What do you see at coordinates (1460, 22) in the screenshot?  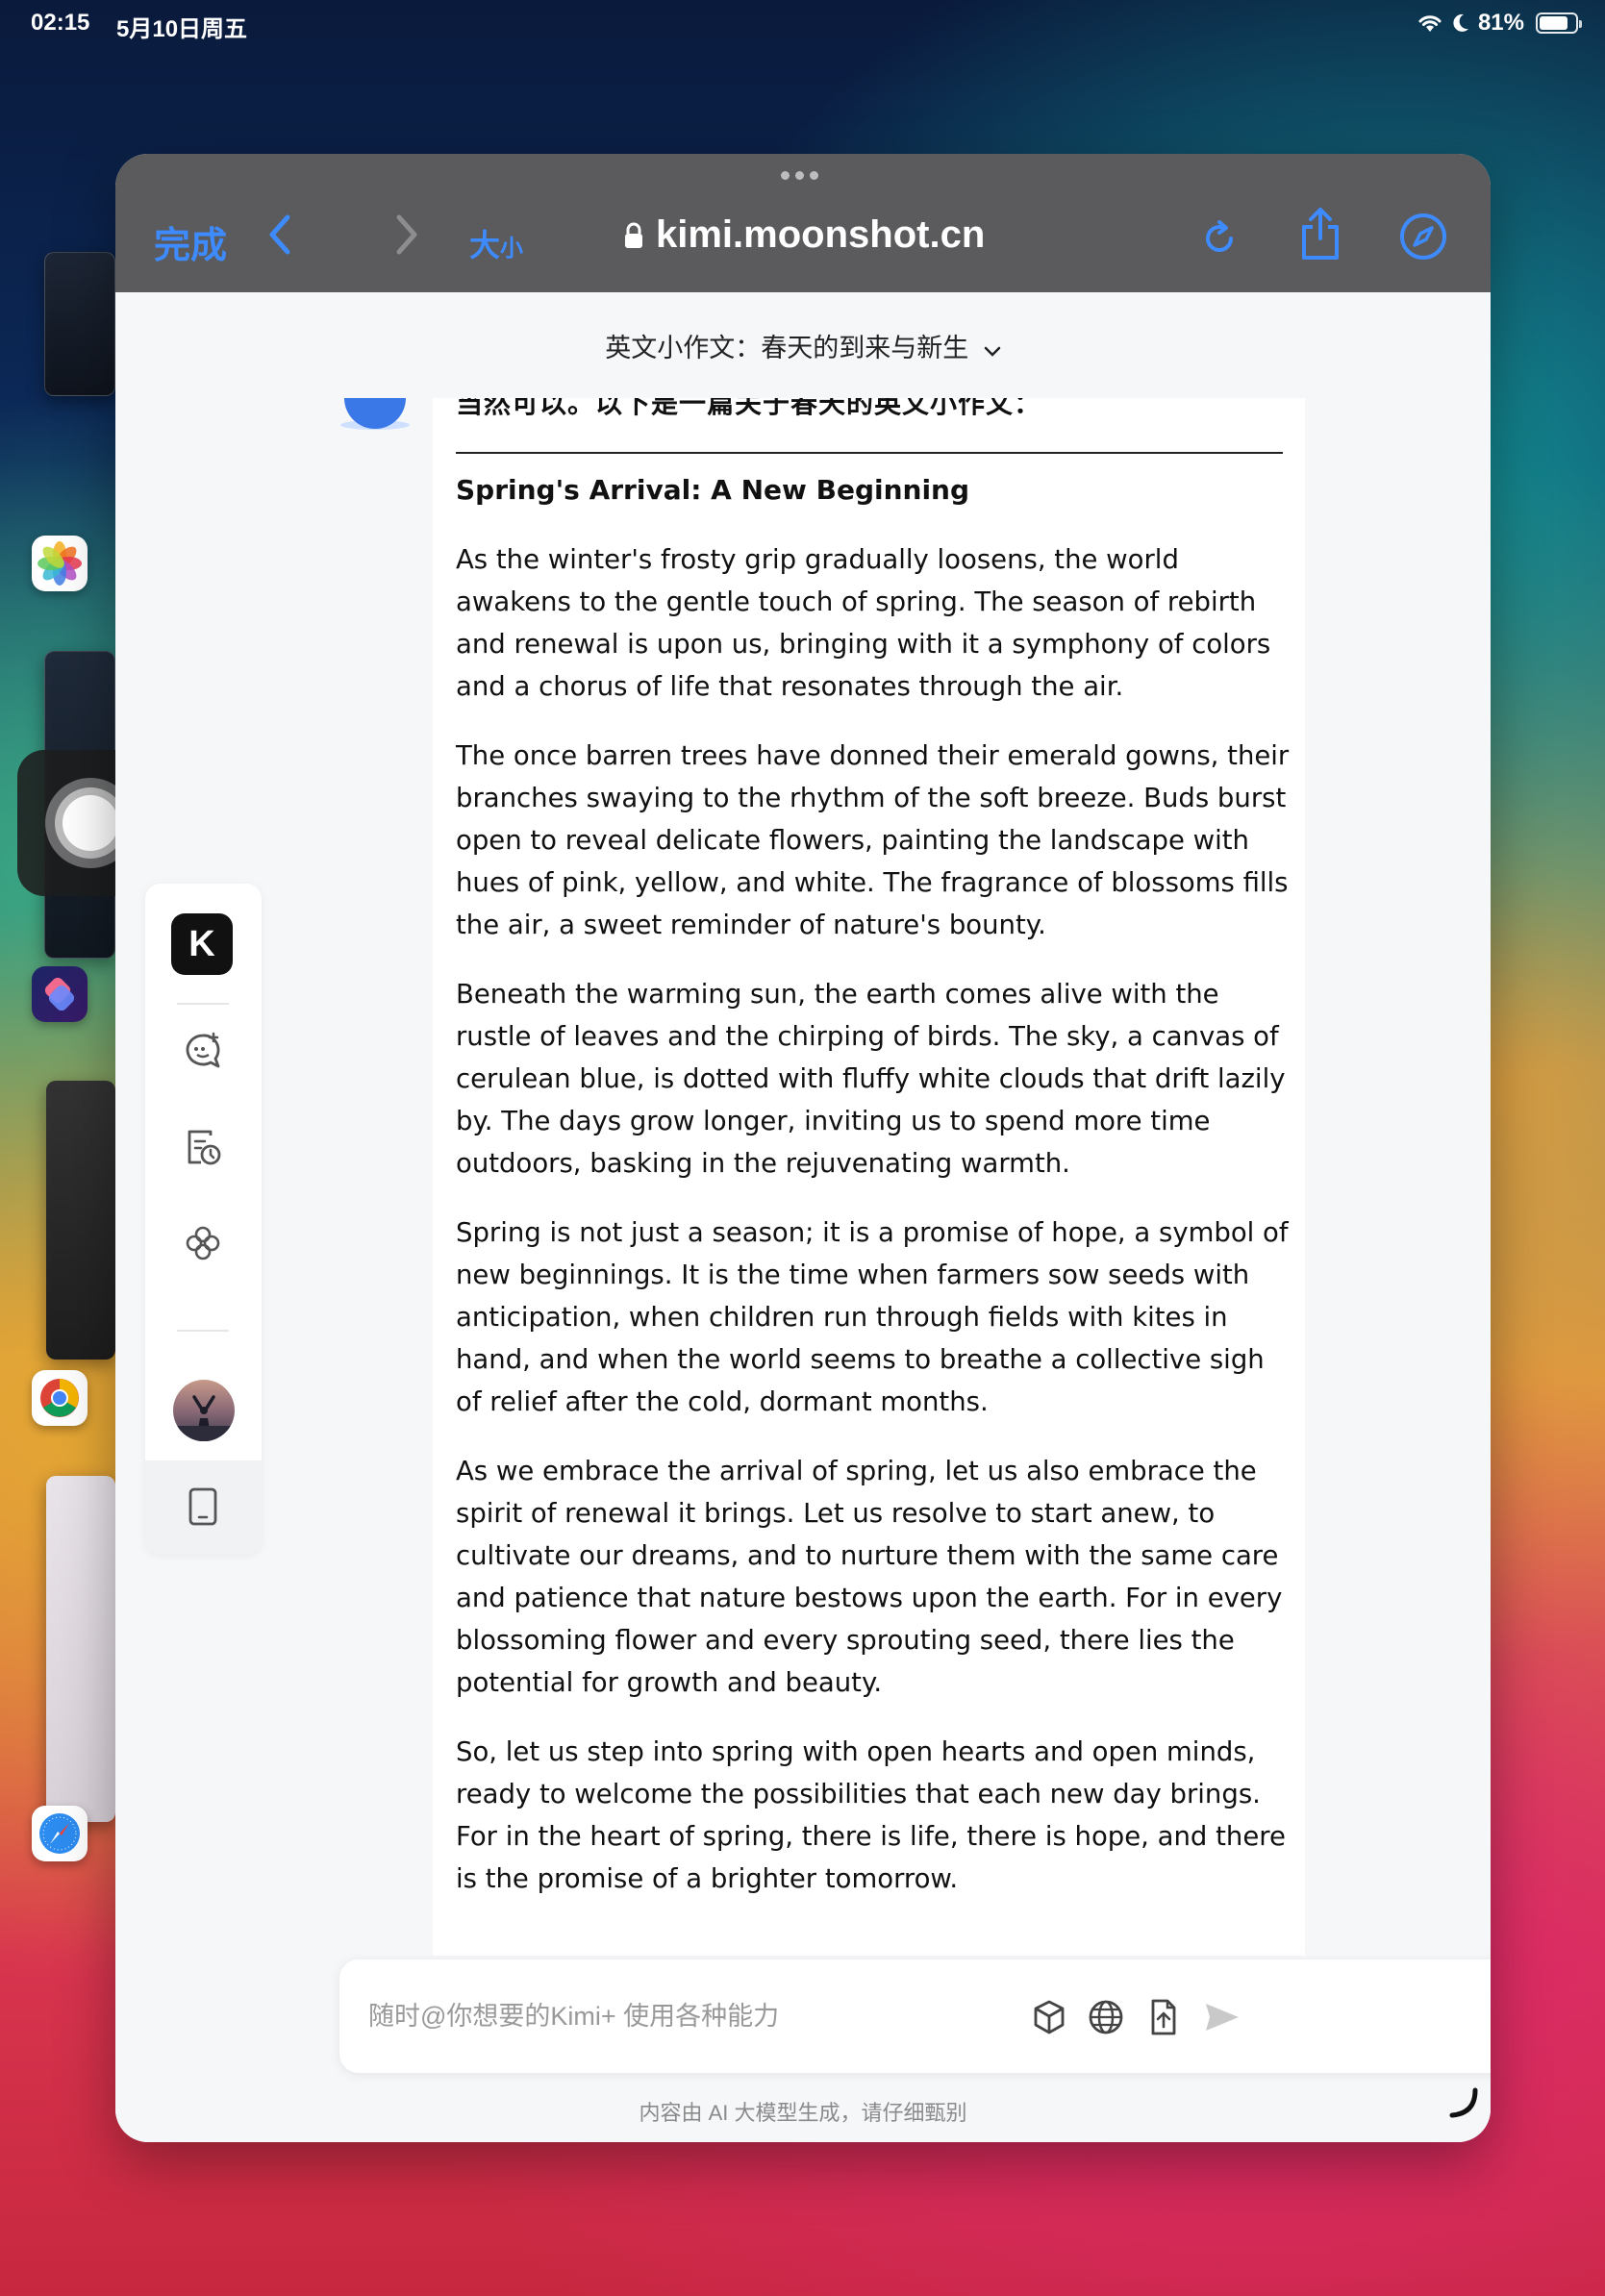 I see `moon-icon` at bounding box center [1460, 22].